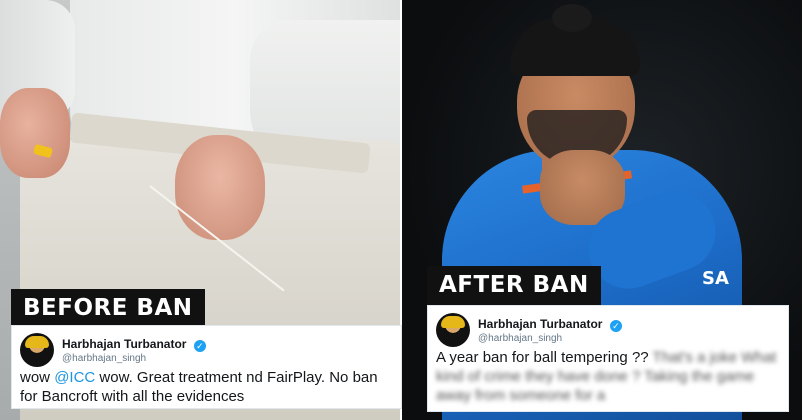  I want to click on left-hand, so click(35, 133).